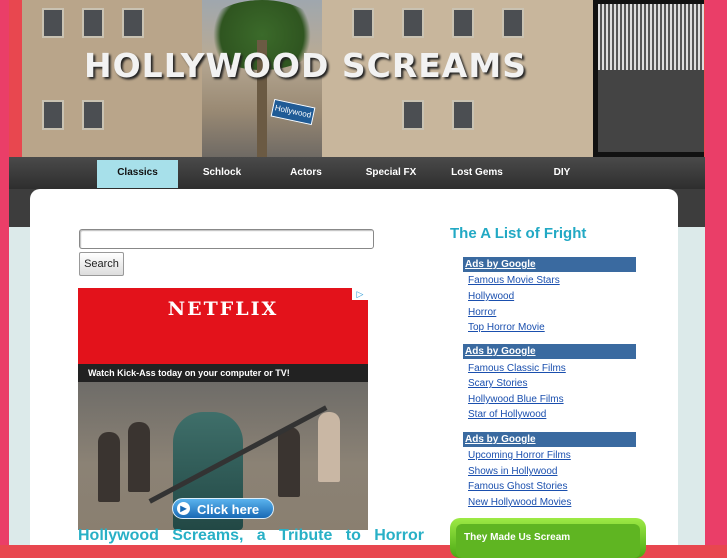  I want to click on theater-photo, so click(648, 78).